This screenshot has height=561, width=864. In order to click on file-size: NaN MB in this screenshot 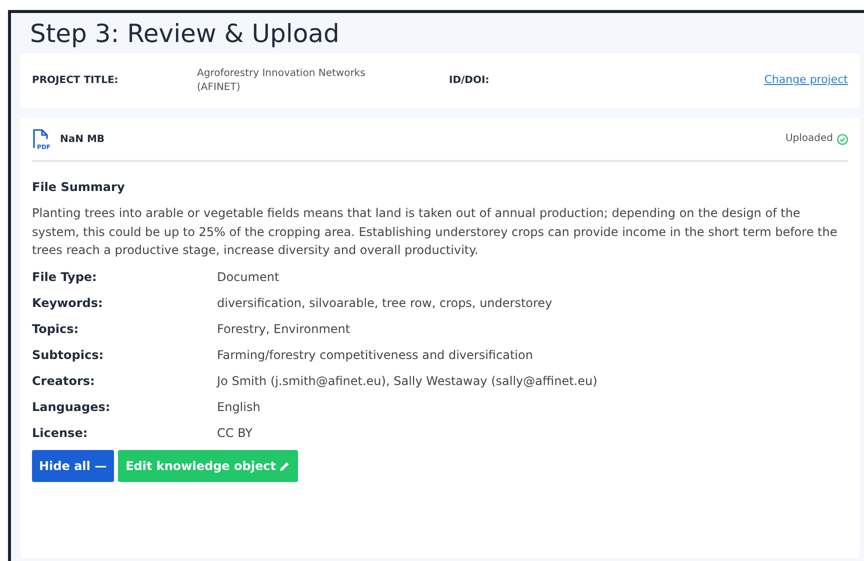, I will do `click(82, 139)`.